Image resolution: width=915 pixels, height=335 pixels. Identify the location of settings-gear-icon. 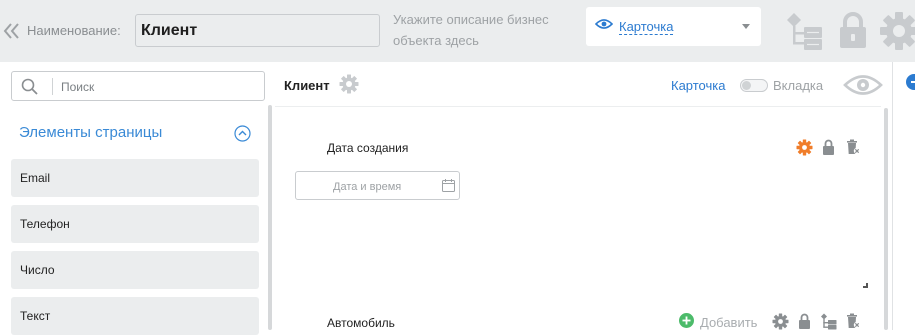
(804, 147).